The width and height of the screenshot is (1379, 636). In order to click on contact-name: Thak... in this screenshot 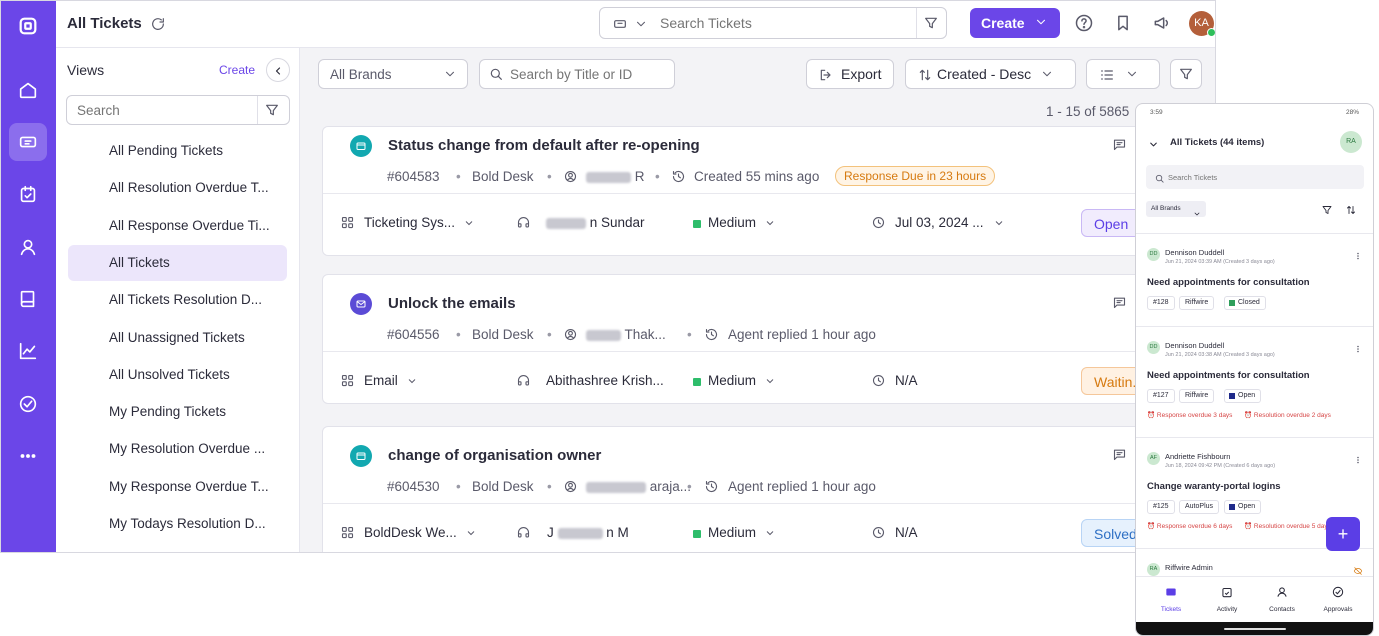, I will do `click(626, 334)`.